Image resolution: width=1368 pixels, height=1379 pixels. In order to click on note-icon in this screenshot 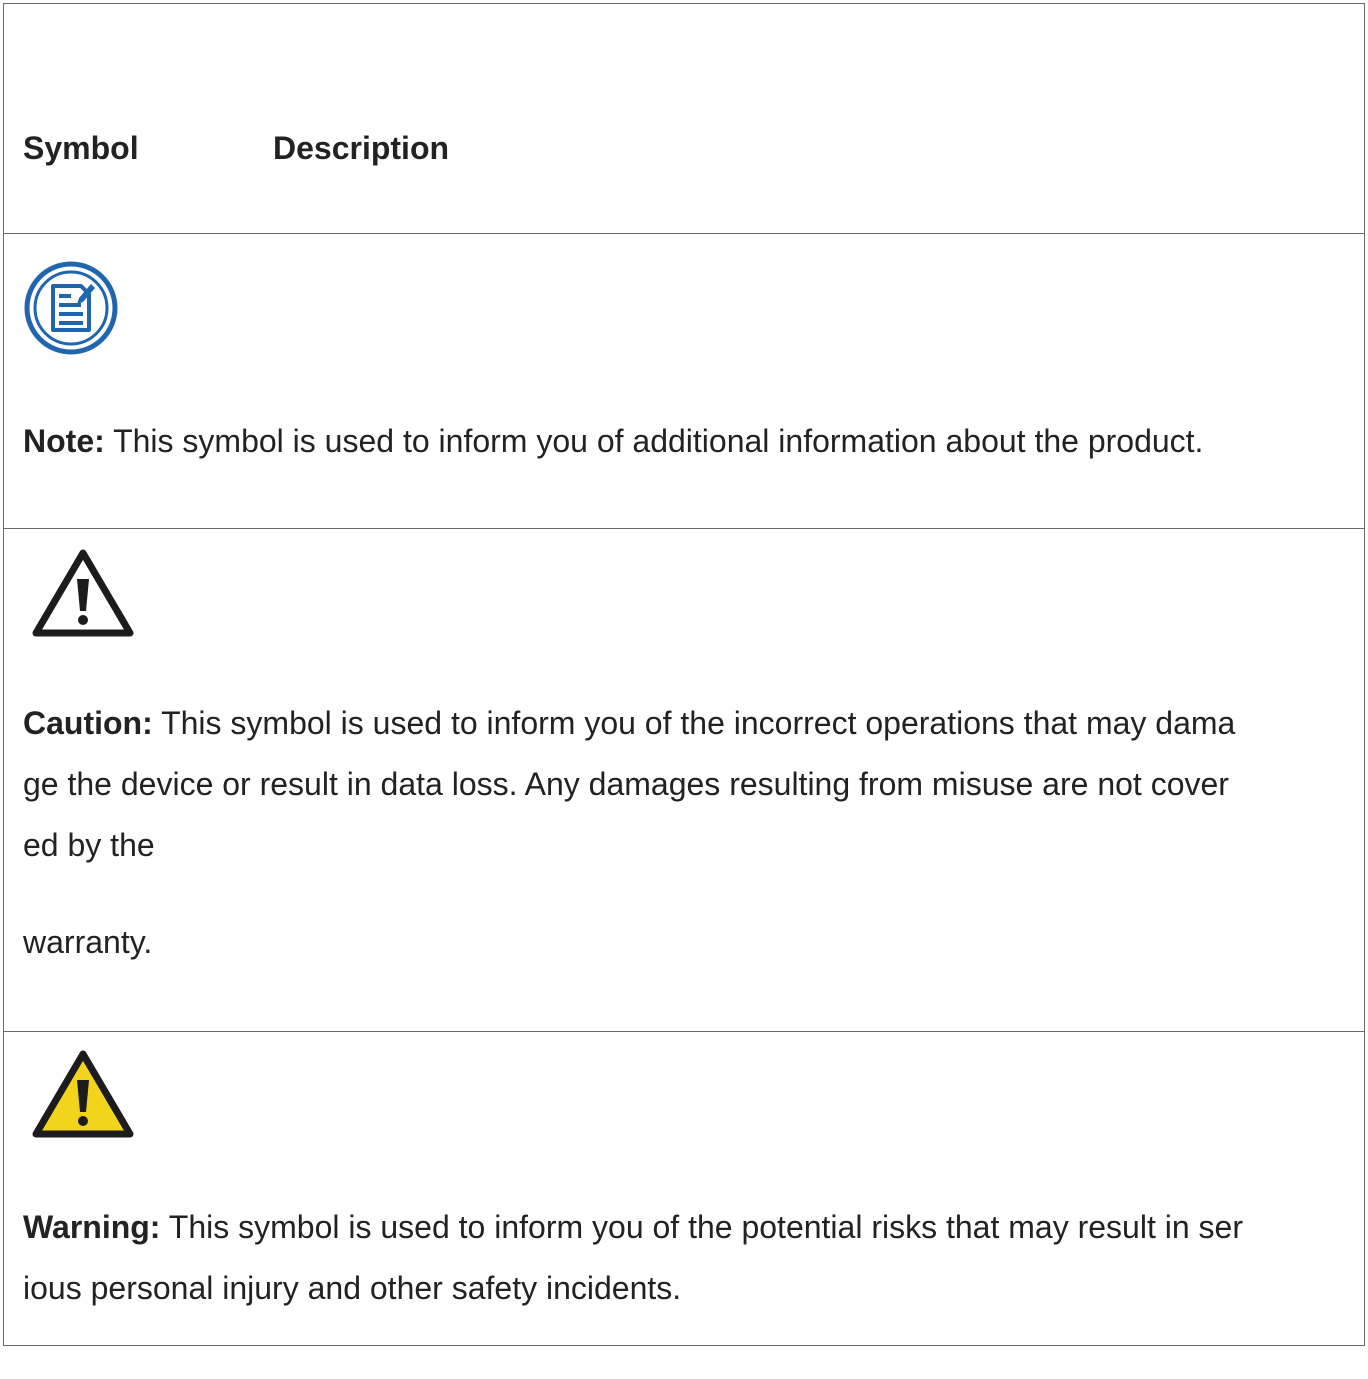, I will do `click(71, 308)`.